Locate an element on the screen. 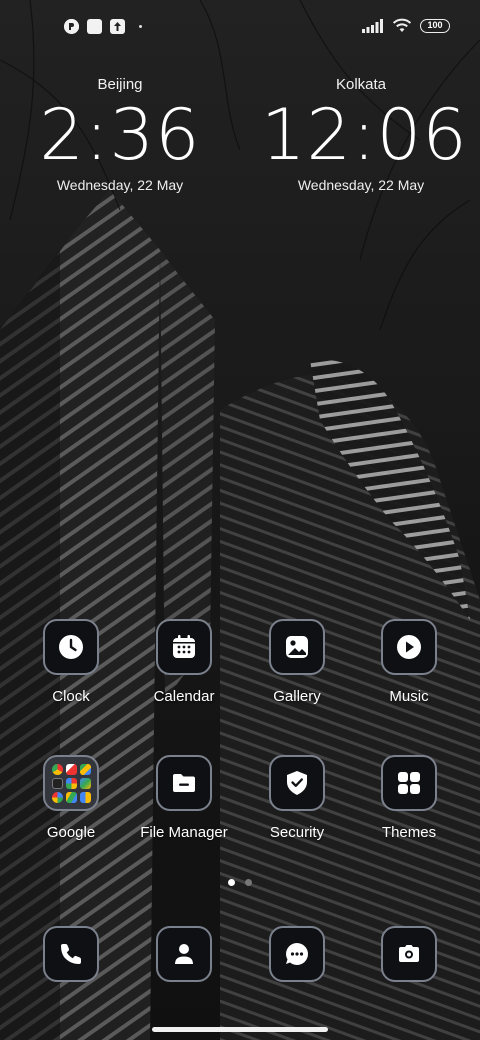 This screenshot has width=480, height=1040. app-label: Calendar is located at coordinates (184, 696).